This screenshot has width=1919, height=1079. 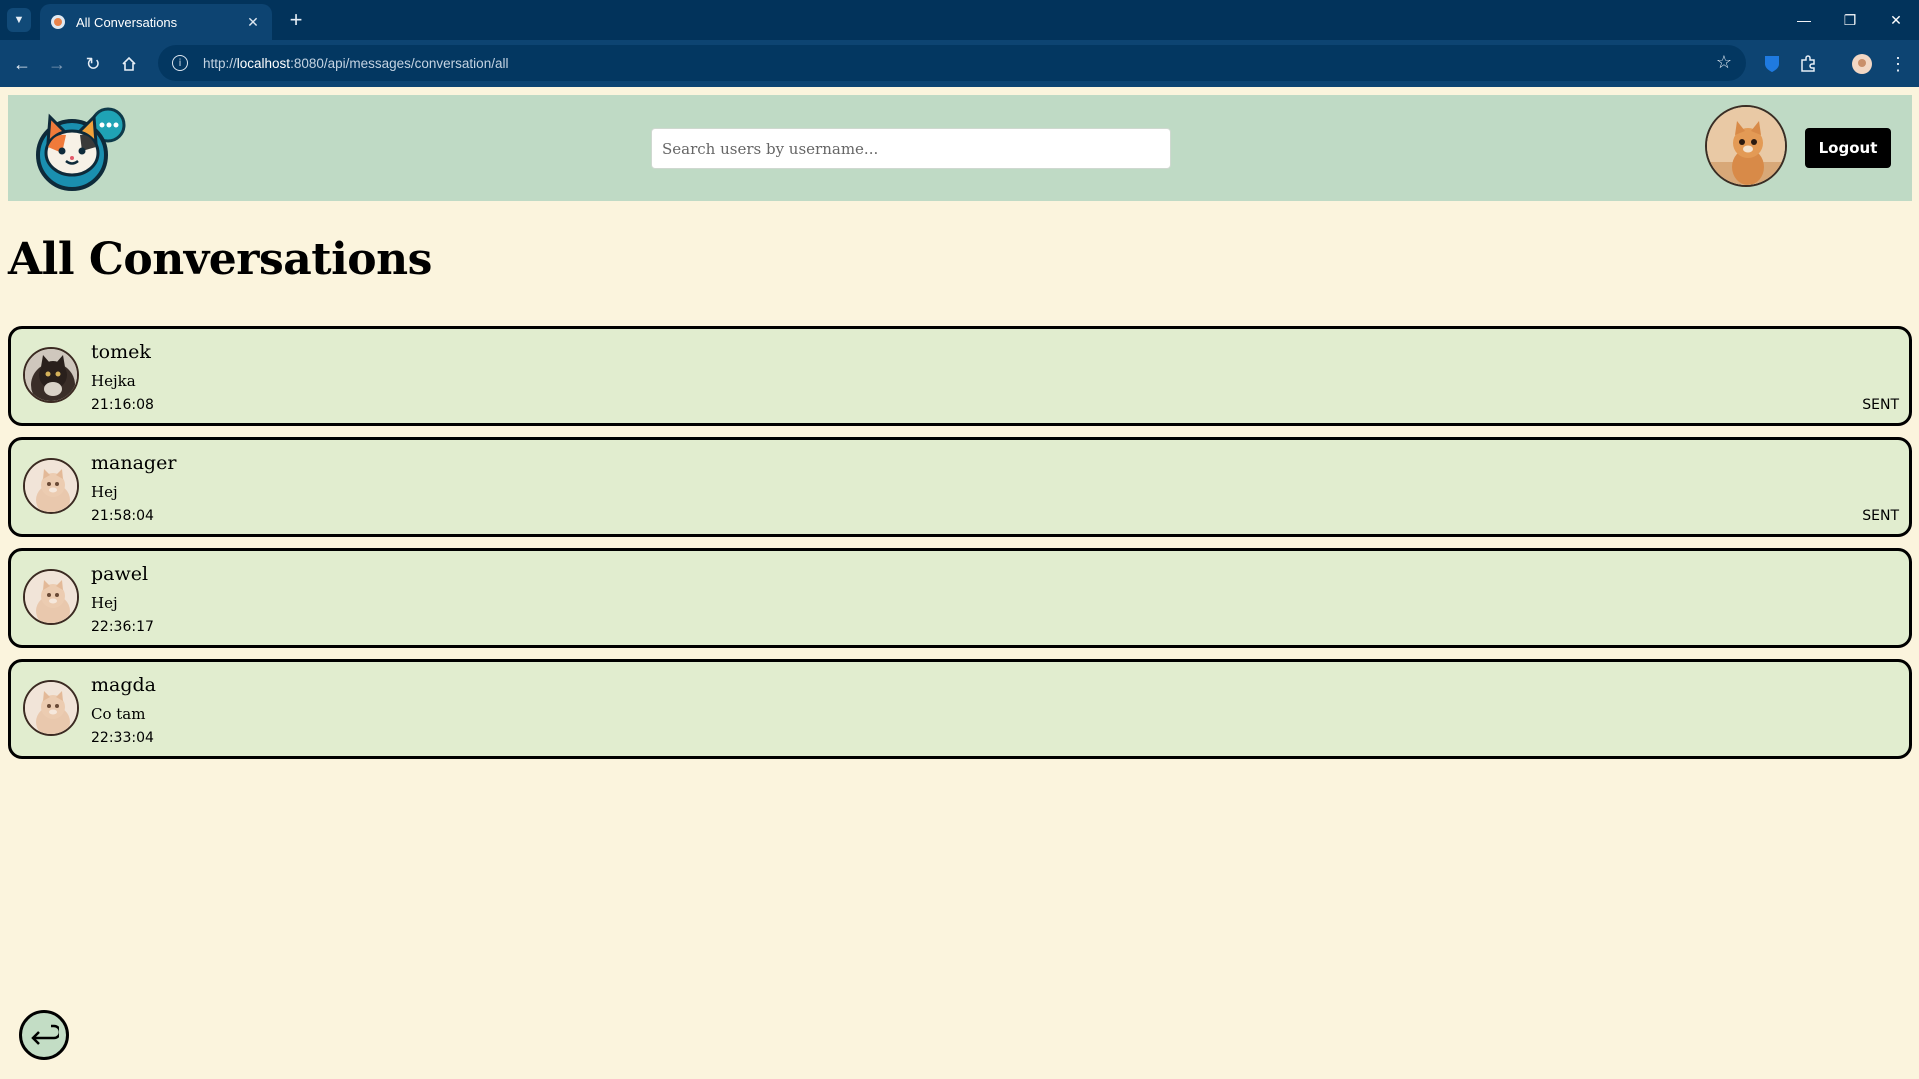 What do you see at coordinates (911, 148) in the screenshot?
I see `search-users-input` at bounding box center [911, 148].